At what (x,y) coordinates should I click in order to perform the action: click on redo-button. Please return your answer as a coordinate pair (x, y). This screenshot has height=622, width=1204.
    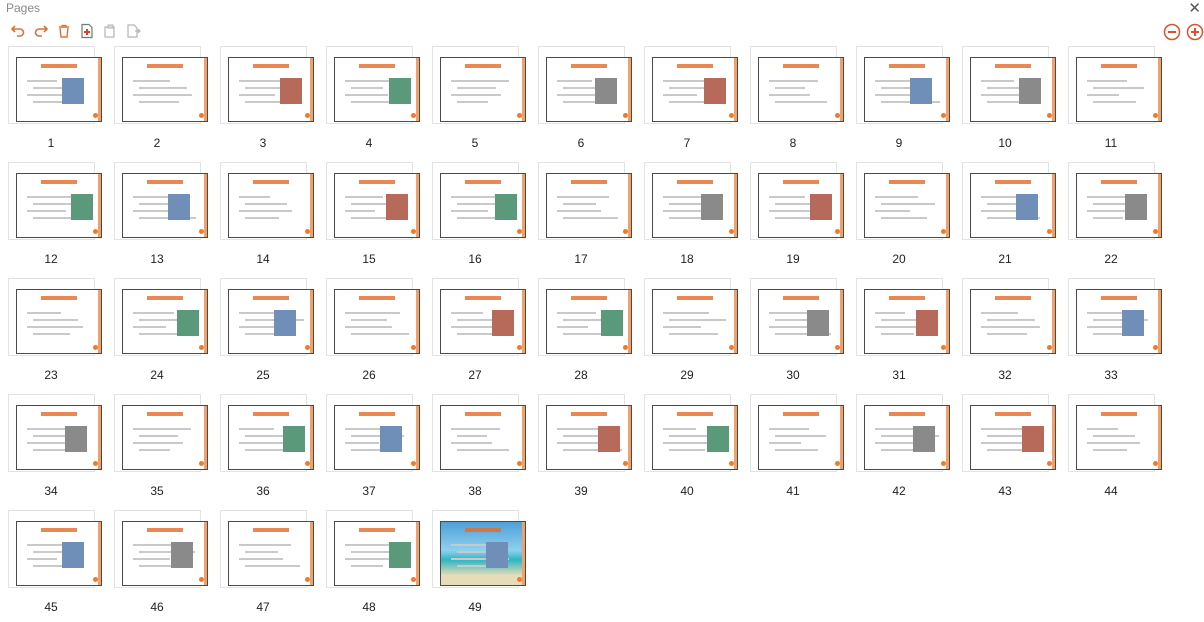
    Looking at the image, I should click on (41, 31).